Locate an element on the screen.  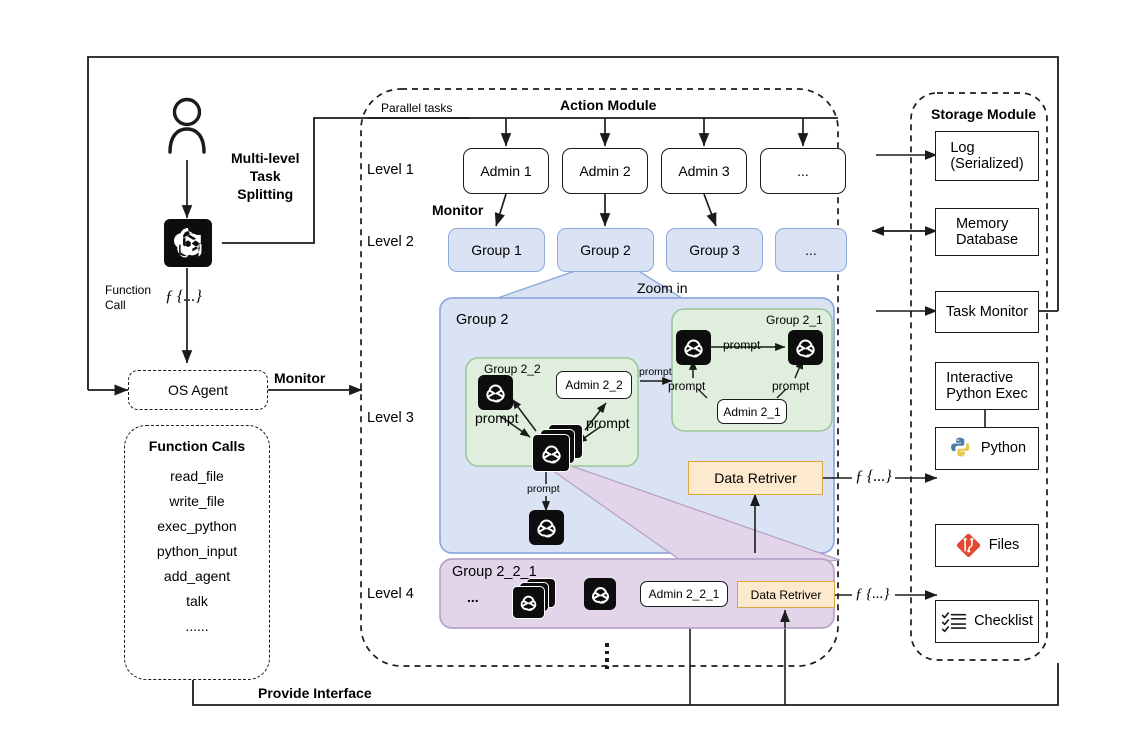
storage-item-ipy-text: Interactive Python Exec is located at coordinates (986, 386).